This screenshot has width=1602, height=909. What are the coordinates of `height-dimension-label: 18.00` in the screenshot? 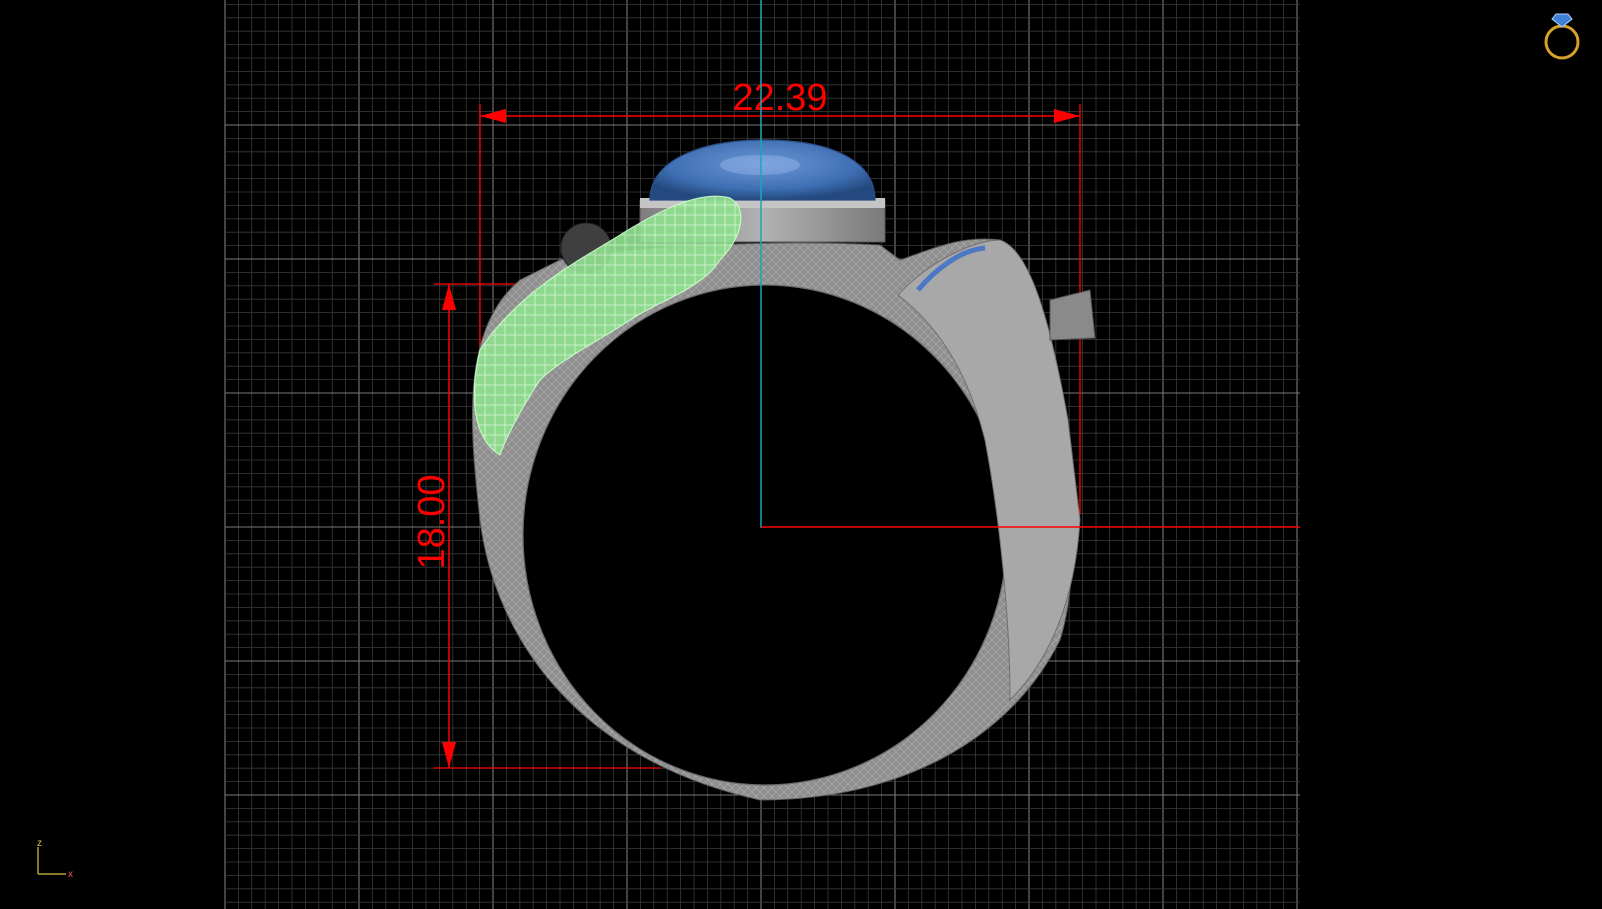 It's located at (432, 521).